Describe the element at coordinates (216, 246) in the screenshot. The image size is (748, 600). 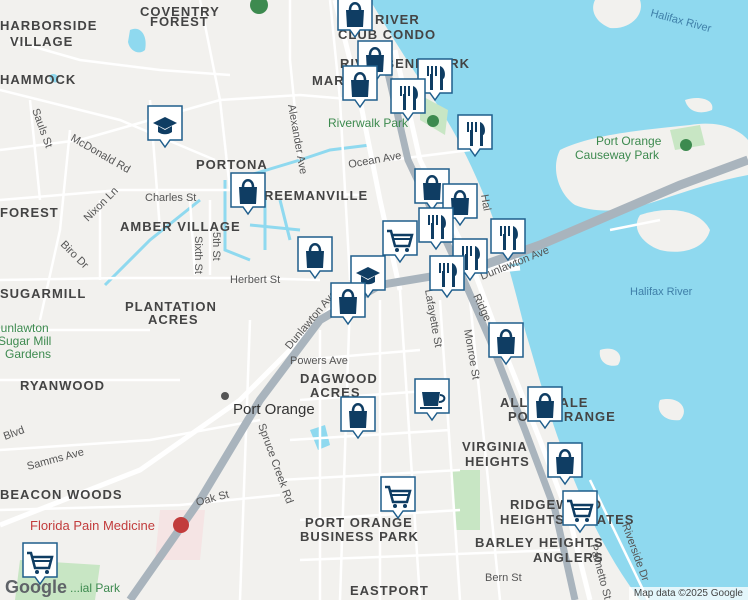
I see `street-fifth: 5th St` at that location.